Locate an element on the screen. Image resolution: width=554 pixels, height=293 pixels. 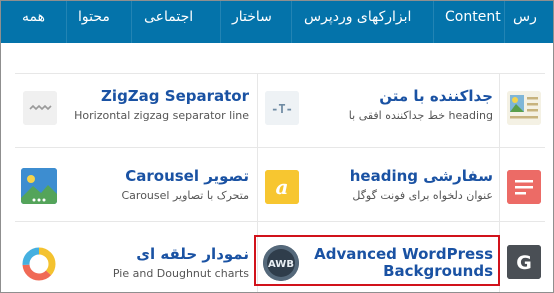
widget-title-line1: Advanced WordPress is located at coordinates (403, 254).